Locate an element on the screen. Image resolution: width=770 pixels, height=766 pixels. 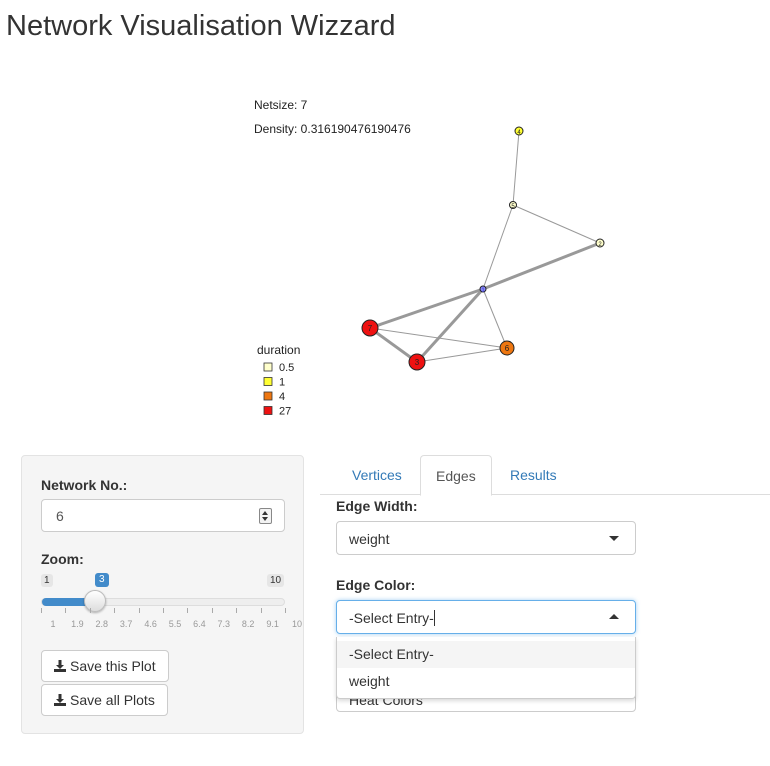
network-number-value: 6 is located at coordinates (60, 516).